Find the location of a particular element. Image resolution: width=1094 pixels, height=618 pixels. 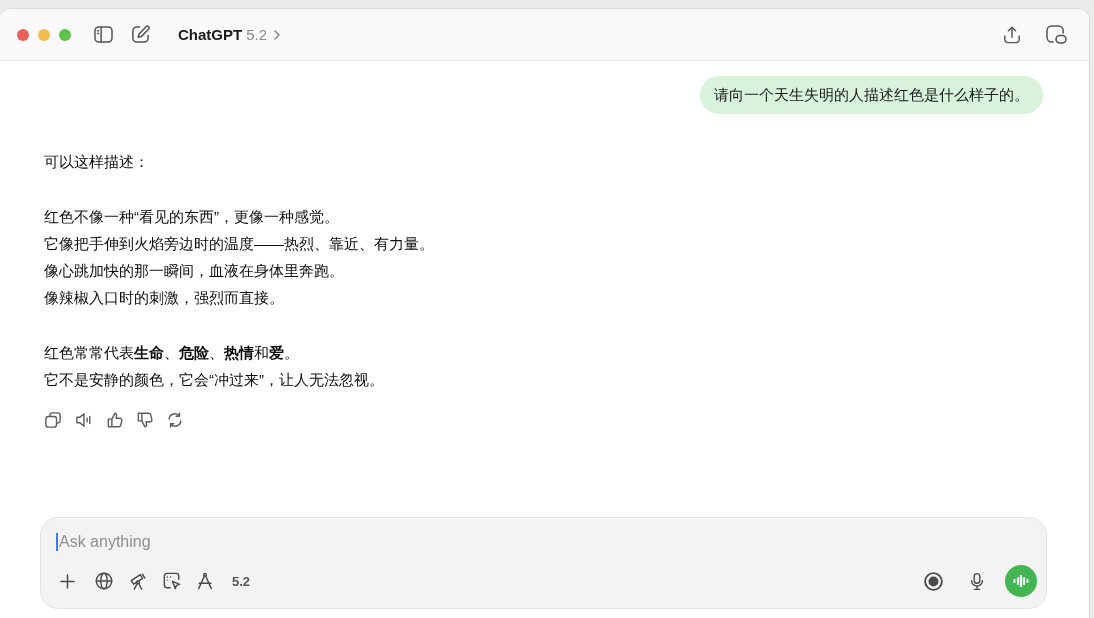

cursor-frame-icon is located at coordinates (172, 581).